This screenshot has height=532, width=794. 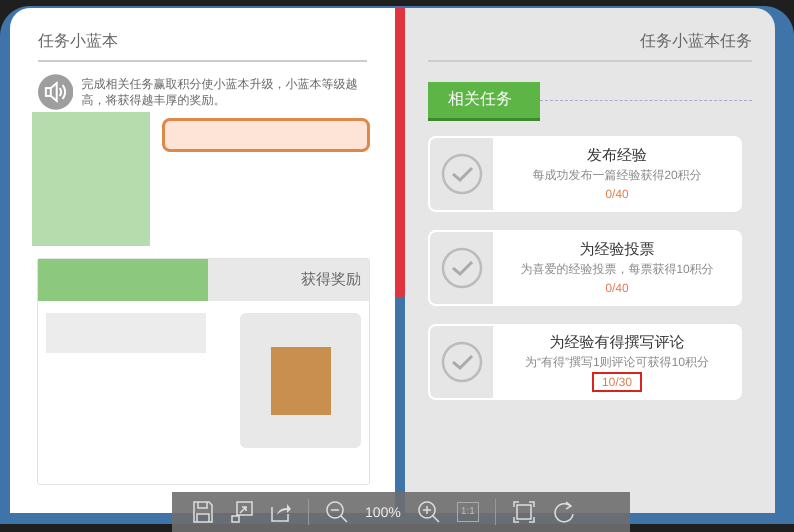 What do you see at coordinates (202, 46) in the screenshot?
I see `page-title: 任务小蓝本` at bounding box center [202, 46].